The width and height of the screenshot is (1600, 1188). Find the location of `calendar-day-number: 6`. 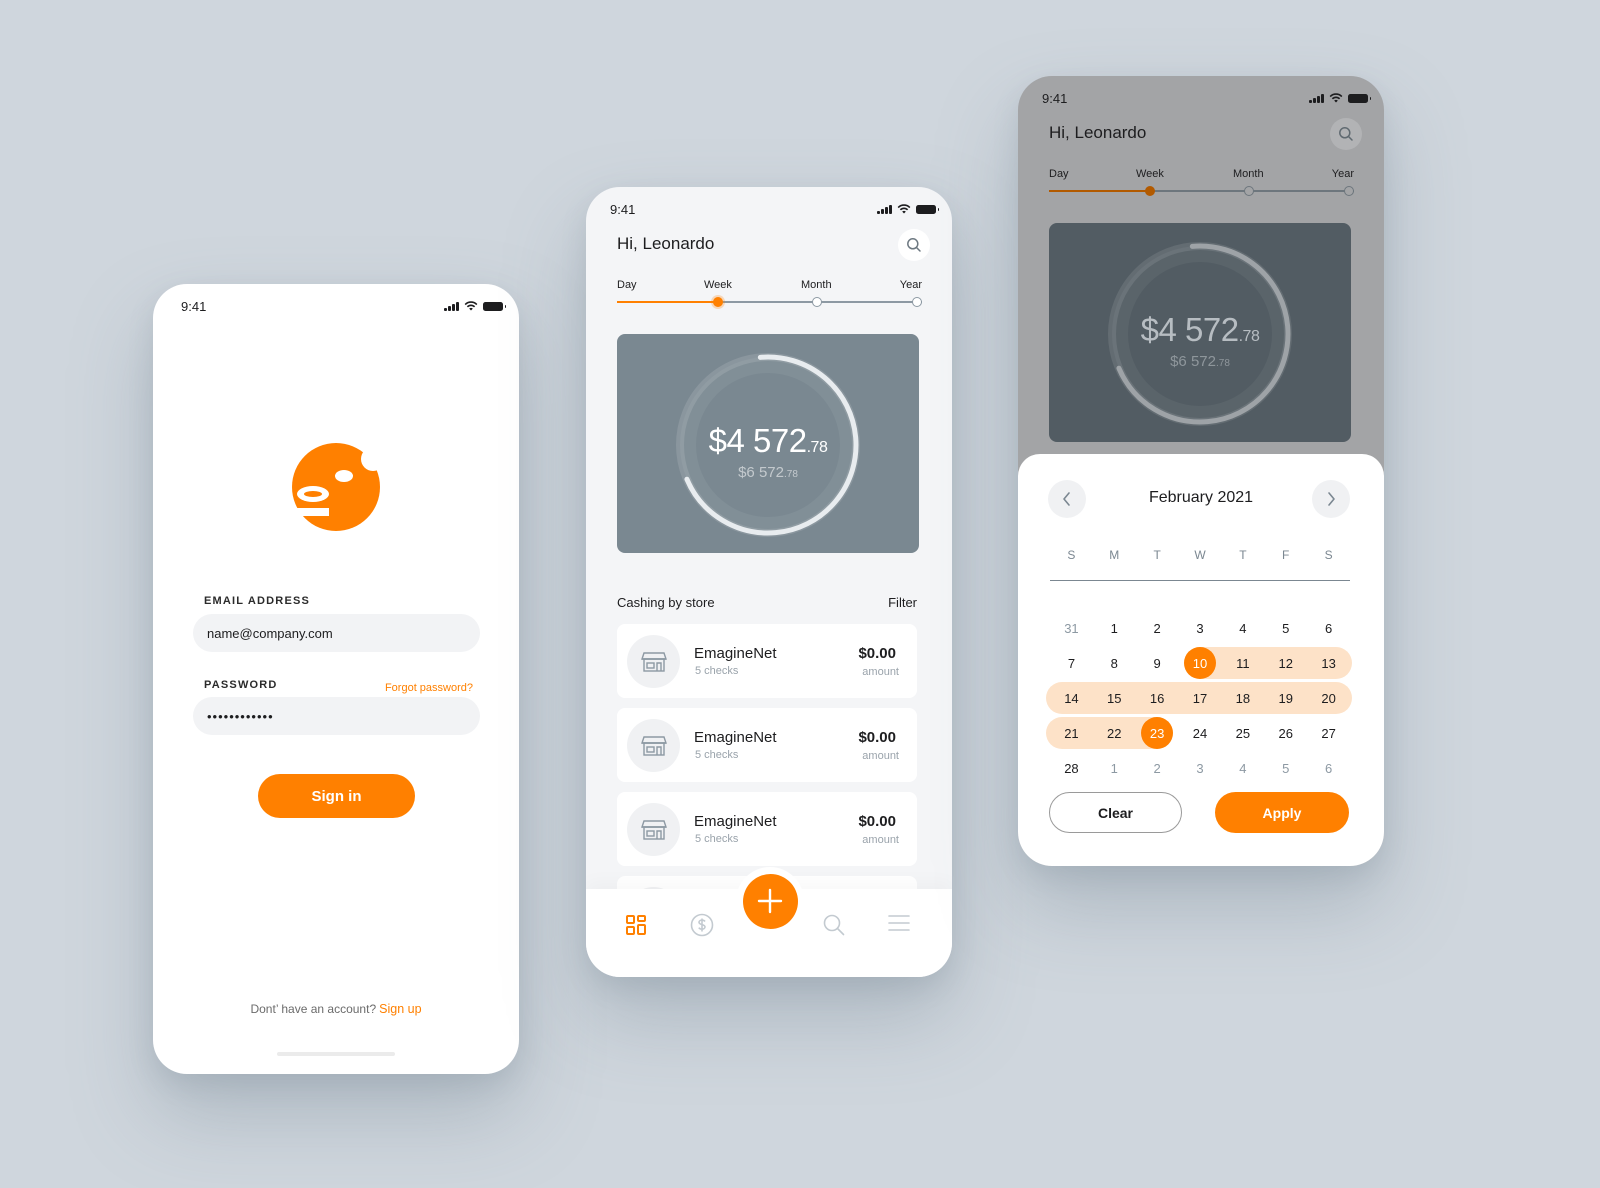

calendar-day-number: 6 is located at coordinates (1328, 628).